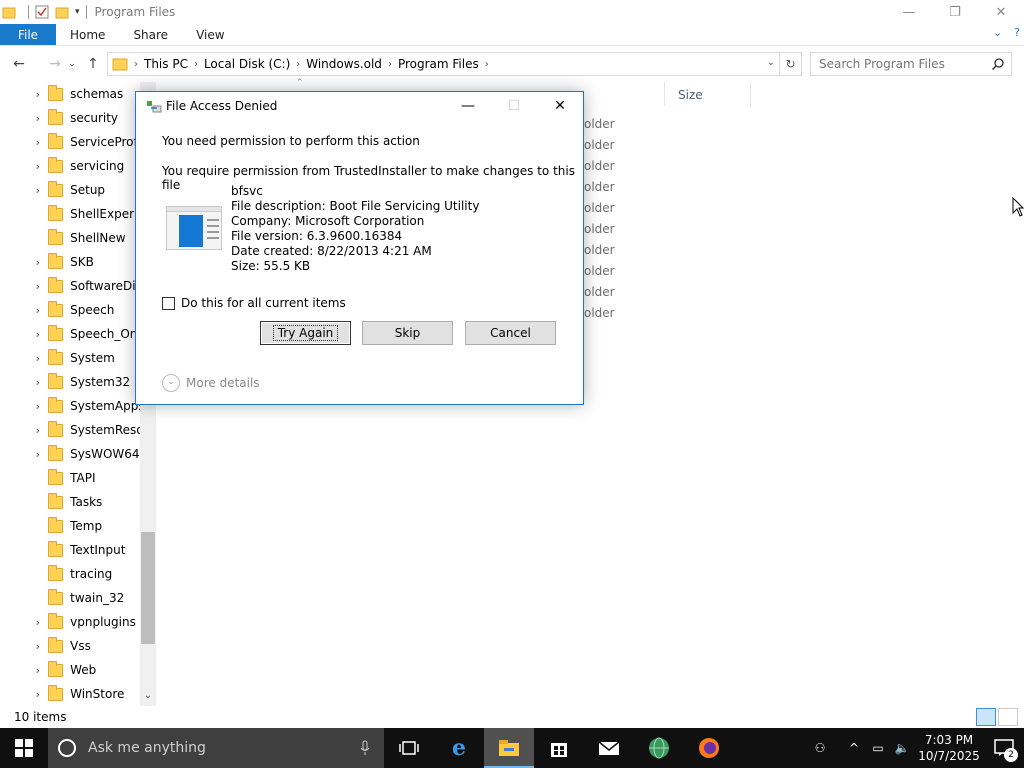 Image resolution: width=1024 pixels, height=768 pixels. What do you see at coordinates (70, 430) in the screenshot?
I see `nav-item: › SystemResources` at bounding box center [70, 430].